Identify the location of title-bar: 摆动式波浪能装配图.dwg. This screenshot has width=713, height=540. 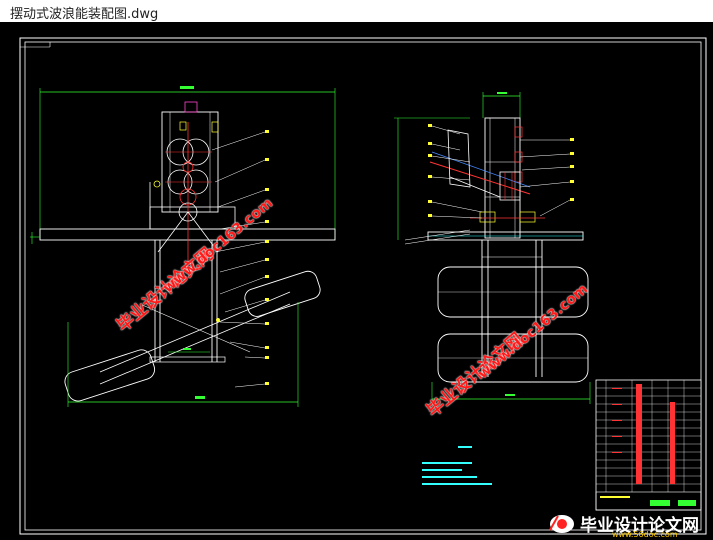
(356, 11).